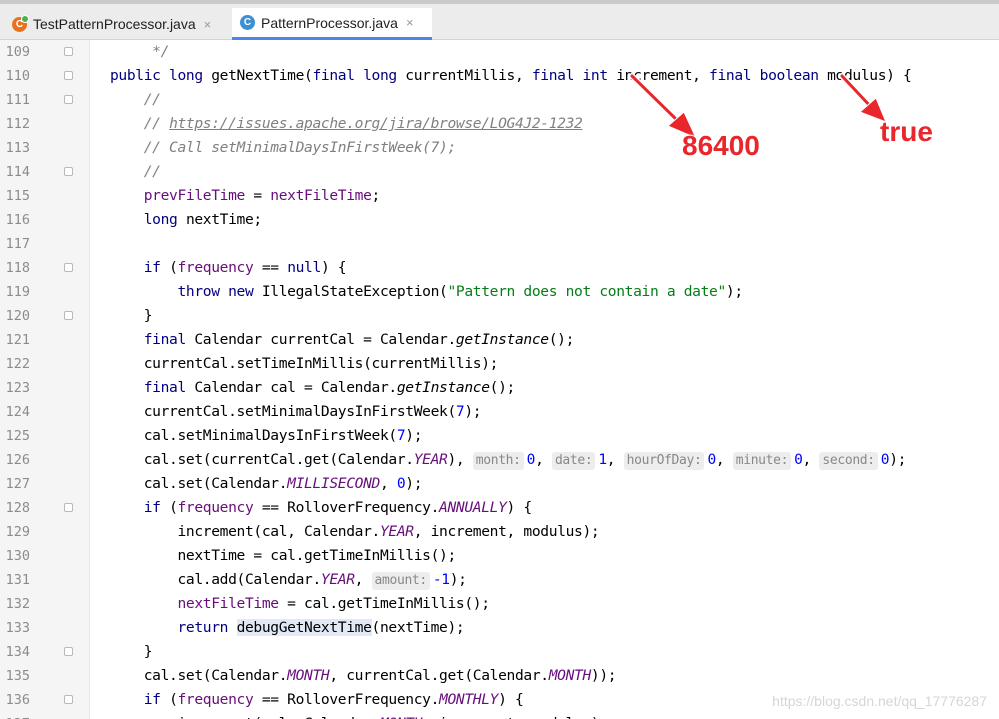 This screenshot has width=999, height=719. Describe the element at coordinates (879, 701) in the screenshot. I see `watermark: https://blog.csdn.net/qq_17776287` at that location.